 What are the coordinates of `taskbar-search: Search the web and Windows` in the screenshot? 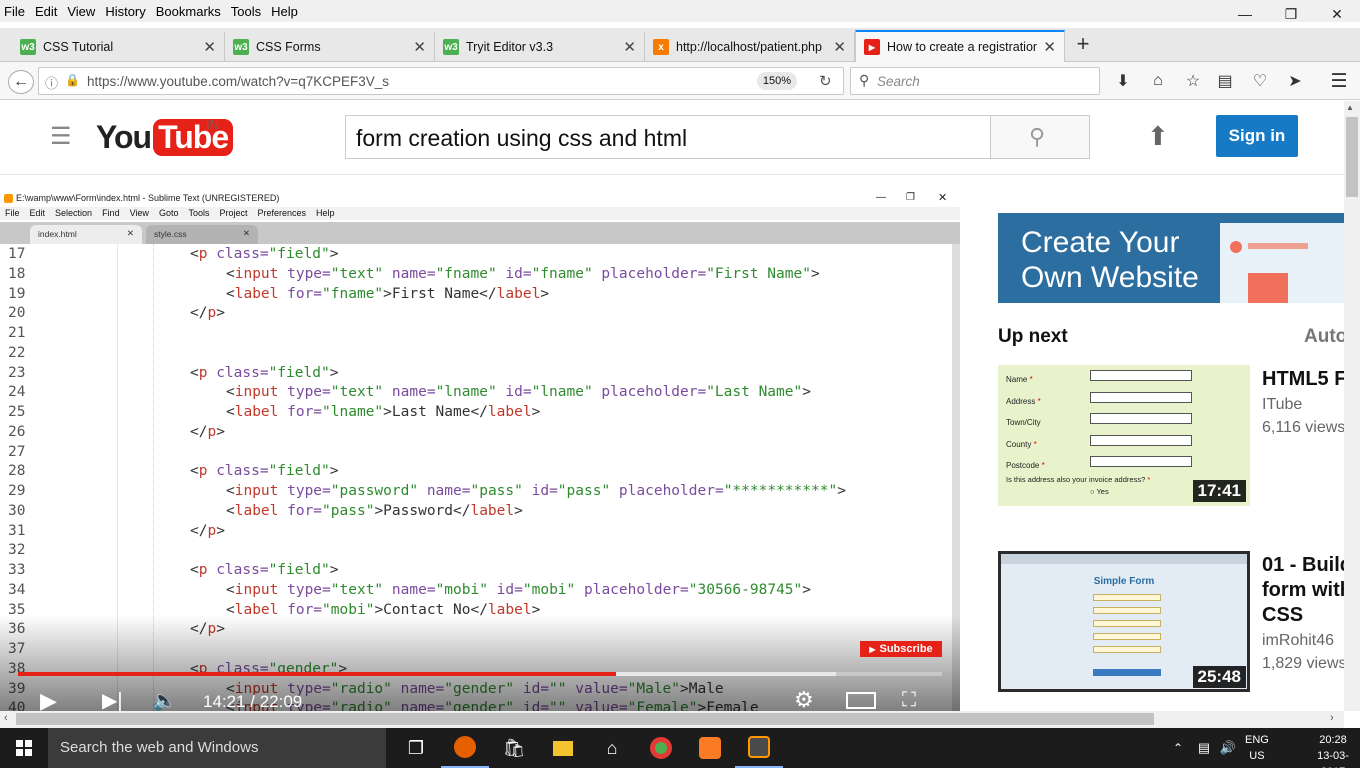 It's located at (217, 748).